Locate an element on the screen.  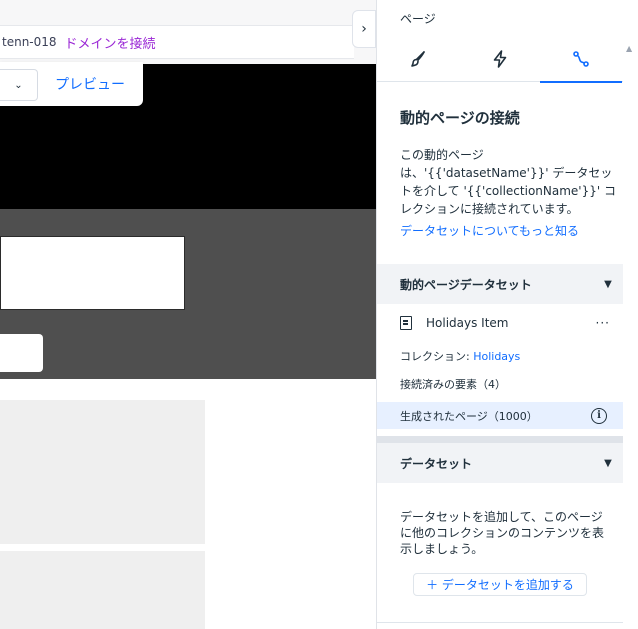
brush-icon is located at coordinates (418, 59).